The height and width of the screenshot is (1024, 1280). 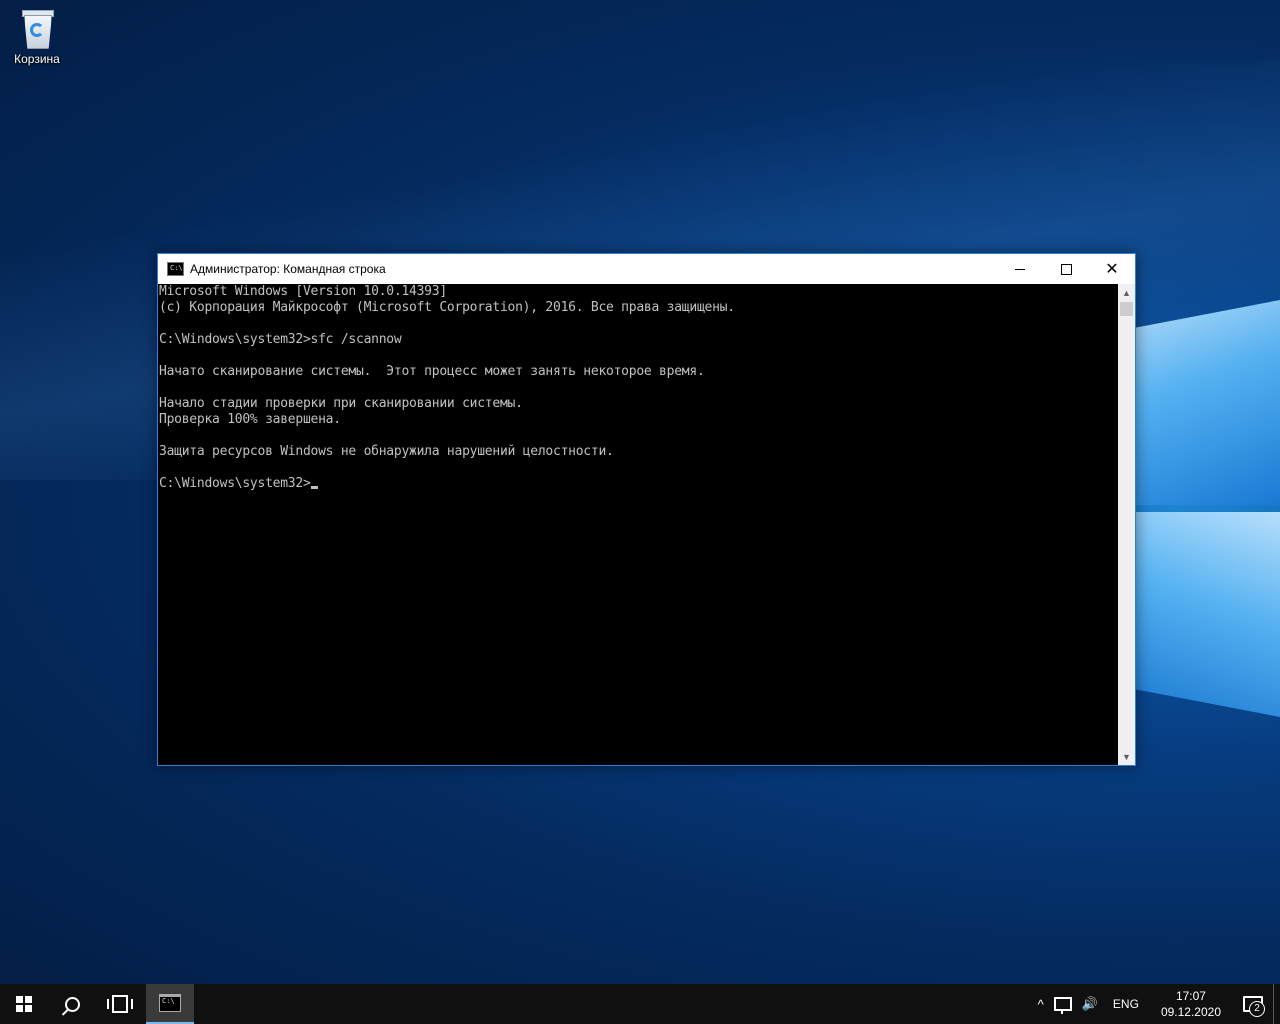 I want to click on scroll-down-arrow: ▼, so click(x=1126, y=756).